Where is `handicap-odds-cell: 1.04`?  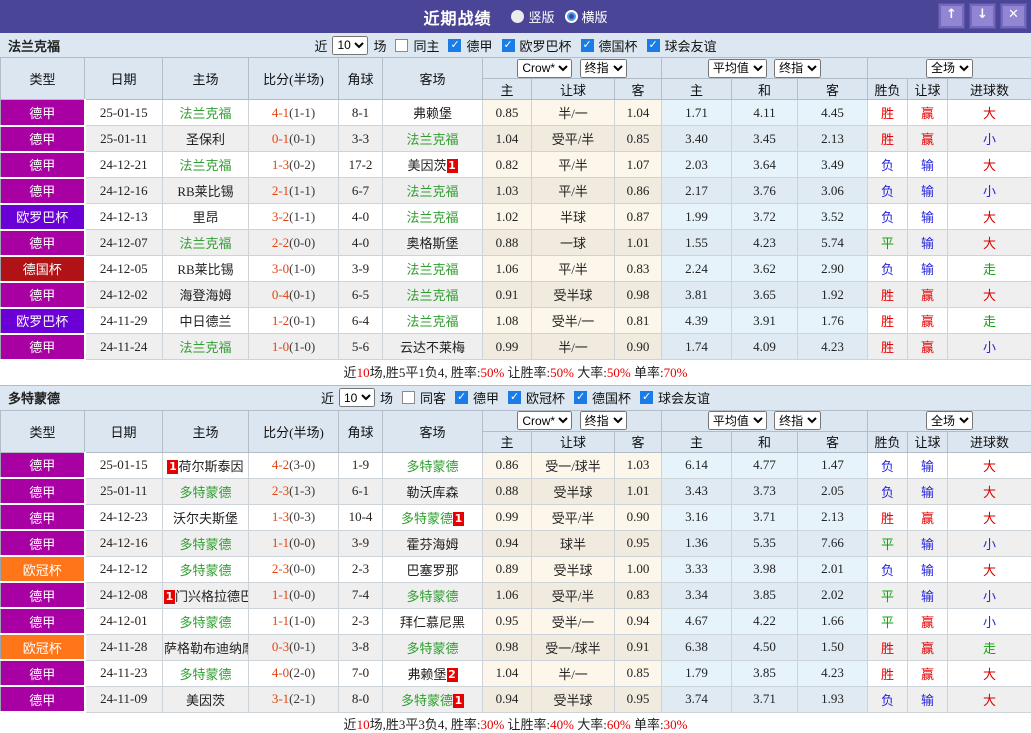 handicap-odds-cell: 1.04 is located at coordinates (507, 138).